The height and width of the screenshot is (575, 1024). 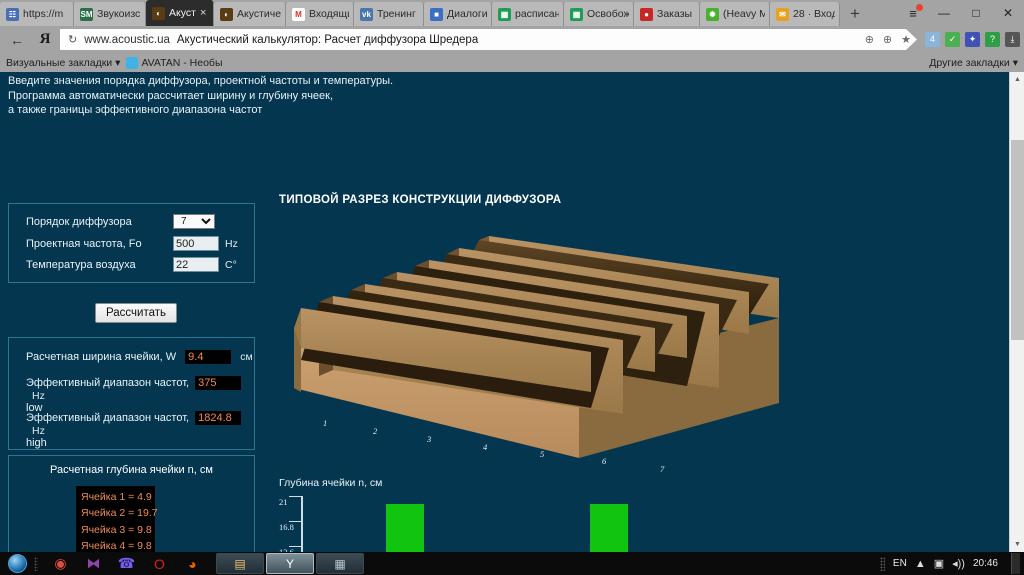 What do you see at coordinates (120, 221) in the screenshot?
I see `order-row: Порядок диффузора 571113171923` at bounding box center [120, 221].